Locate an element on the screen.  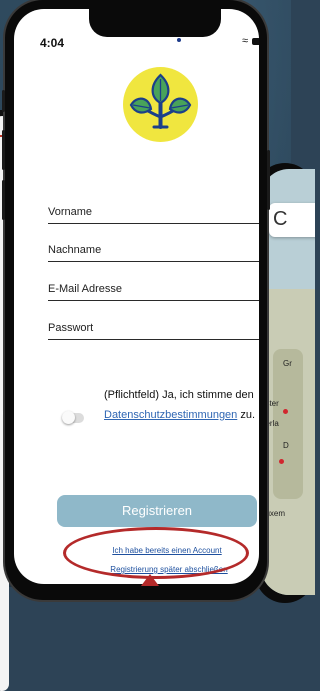
battery-icon is located at coordinates (255, 41).